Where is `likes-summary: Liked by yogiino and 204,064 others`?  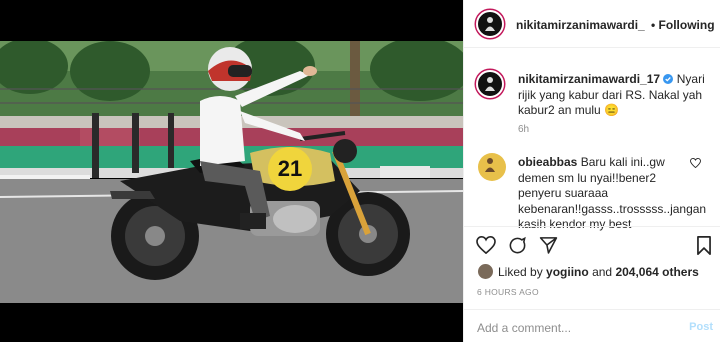 likes-summary: Liked by yogiino and 204,064 others is located at coordinates (598, 272).